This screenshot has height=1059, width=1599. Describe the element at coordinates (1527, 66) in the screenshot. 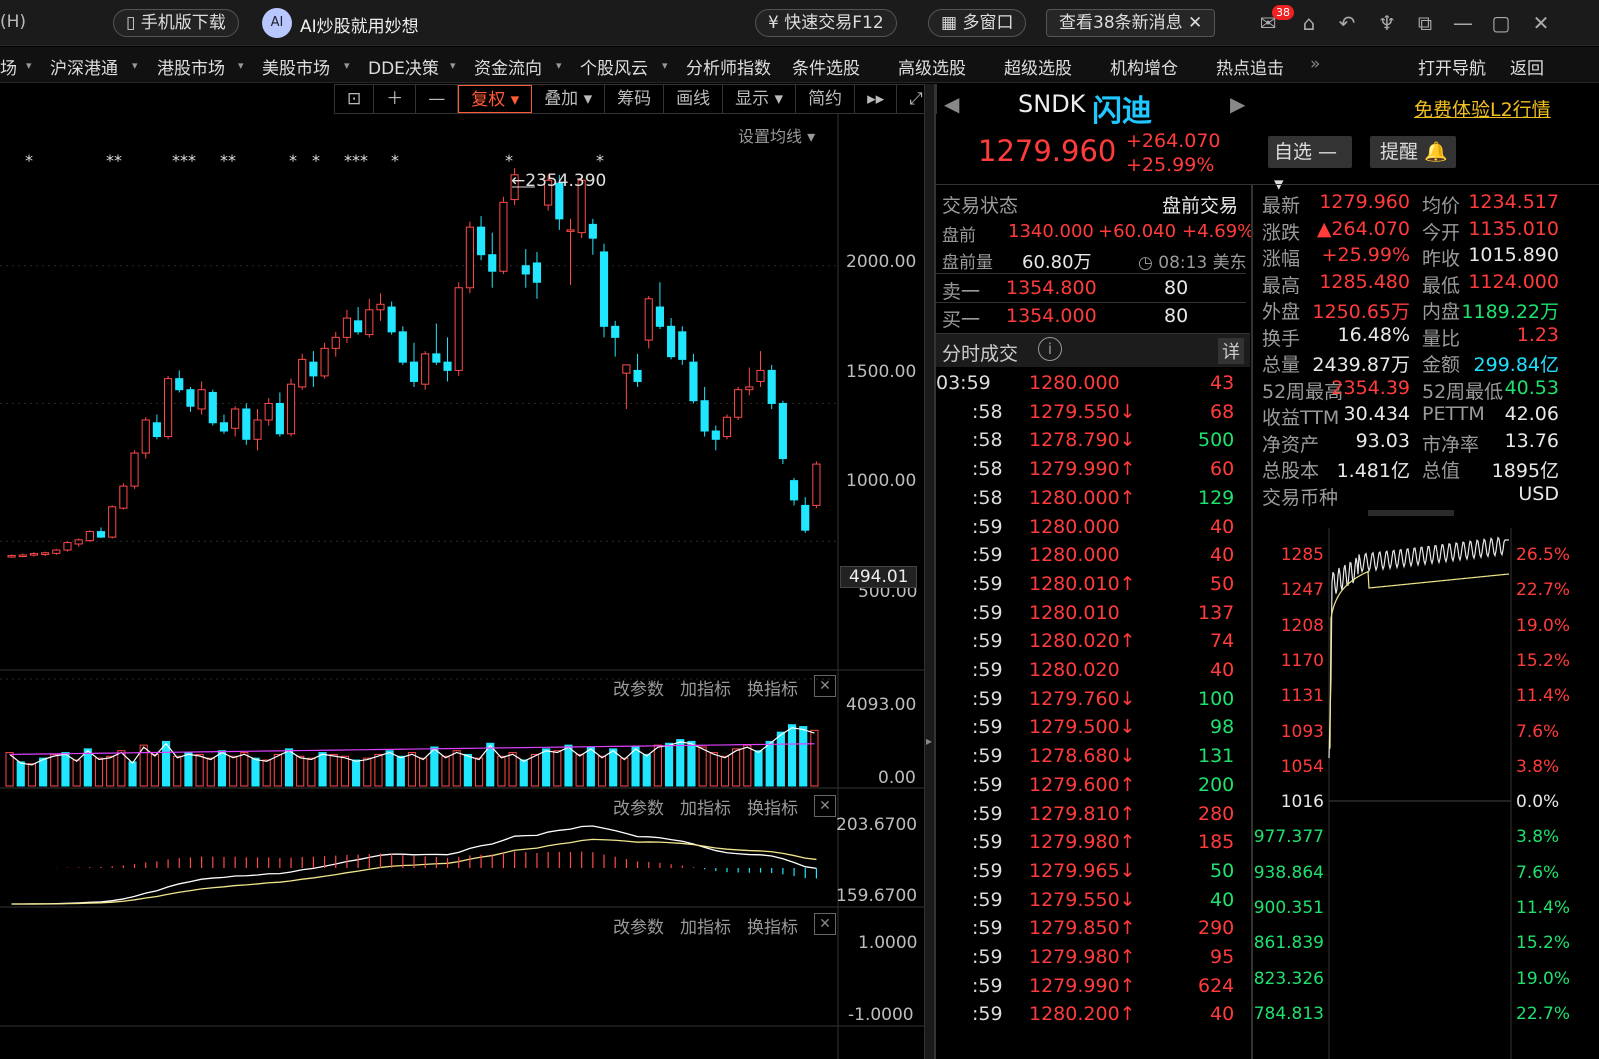

I see `back-link: 返回` at that location.